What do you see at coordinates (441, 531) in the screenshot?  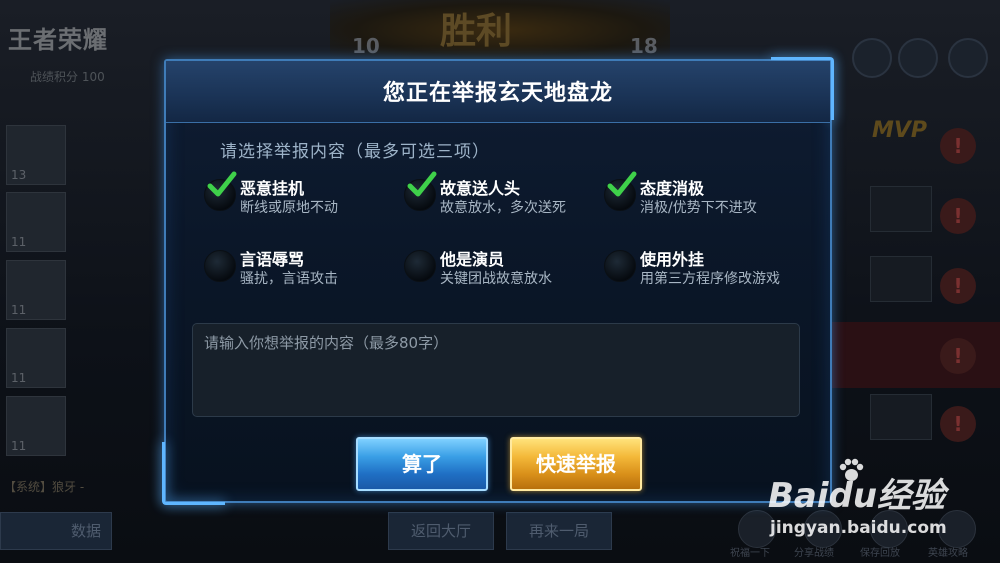 I see `back-to-lobby-button: 返回大厅` at bounding box center [441, 531].